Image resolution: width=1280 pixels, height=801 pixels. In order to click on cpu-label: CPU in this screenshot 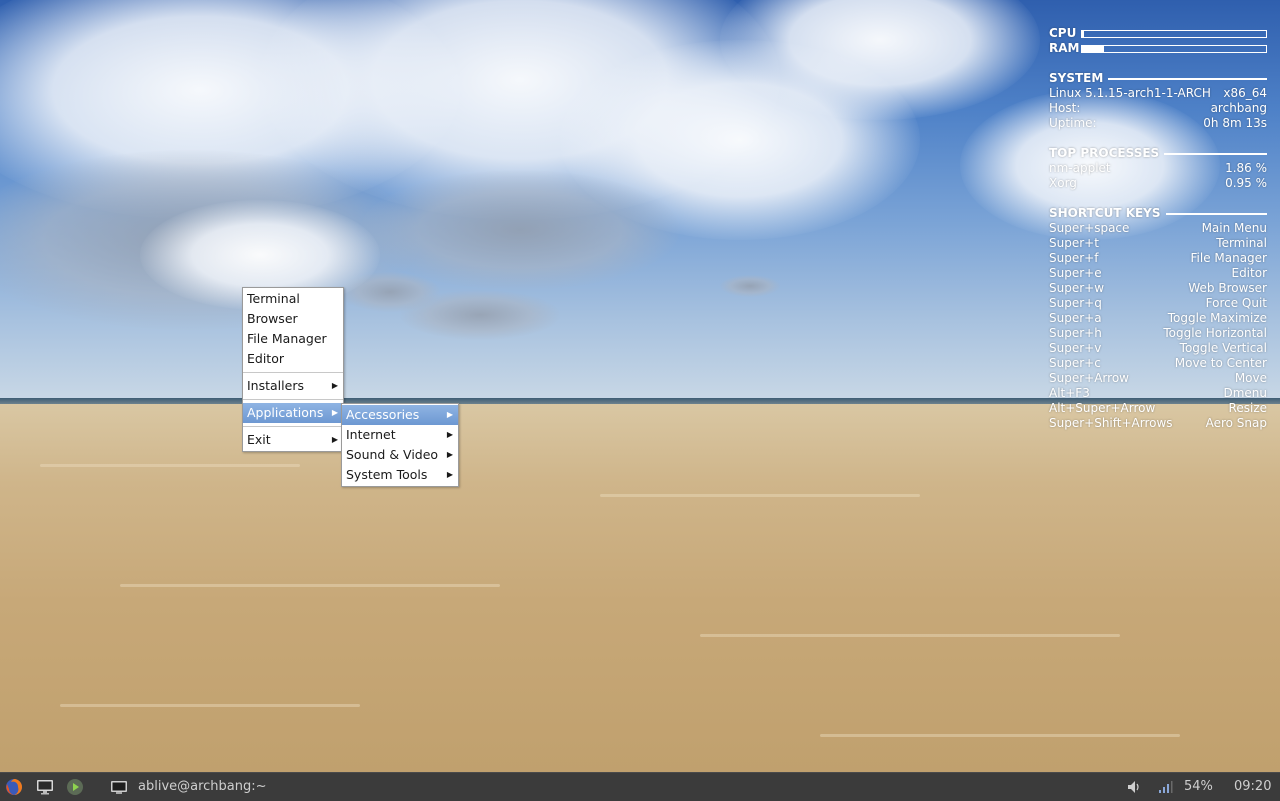, I will do `click(1063, 33)`.